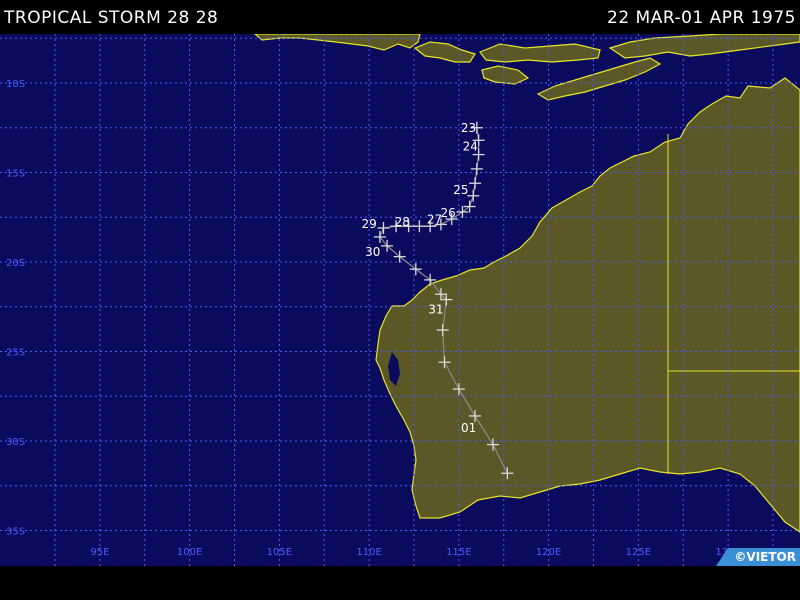 The height and width of the screenshot is (600, 800). What do you see at coordinates (638, 552) in the screenshot?
I see `lon-label-125e: 125E` at bounding box center [638, 552].